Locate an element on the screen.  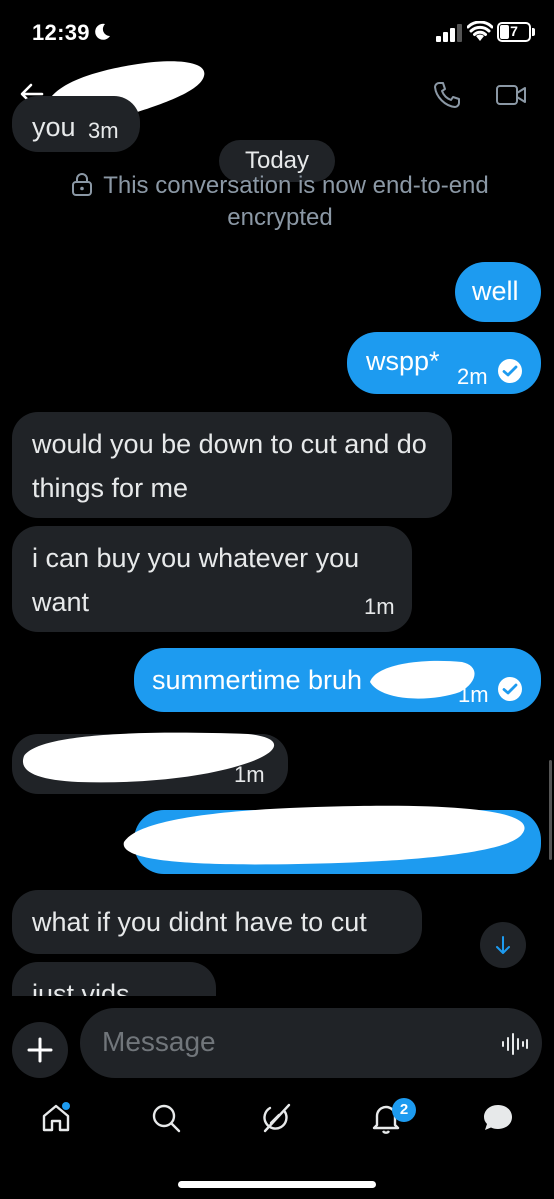
home-icon is located at coordinates (56, 1118).